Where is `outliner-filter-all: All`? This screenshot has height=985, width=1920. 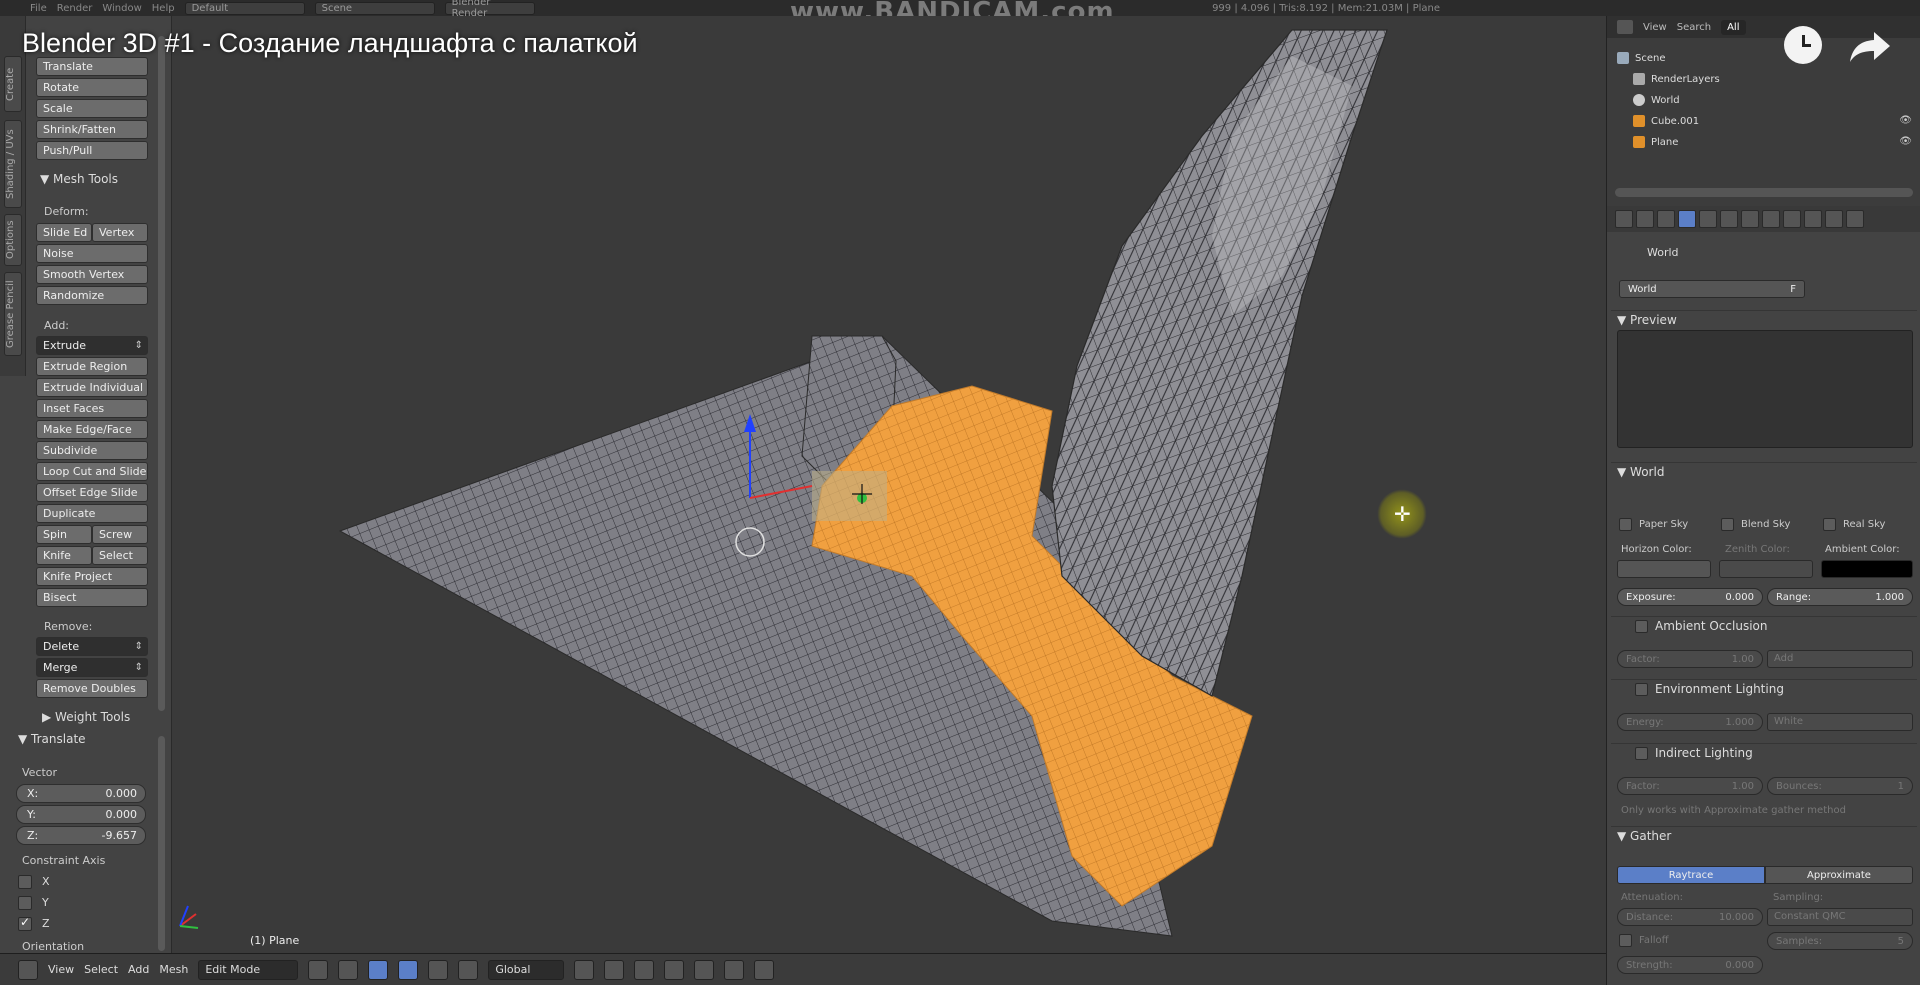 outliner-filter-all: All is located at coordinates (1733, 27).